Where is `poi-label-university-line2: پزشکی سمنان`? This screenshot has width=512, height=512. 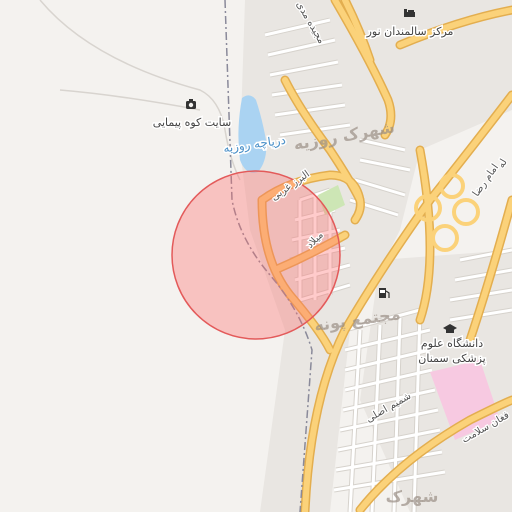 poi-label-university-line2: پزشکی سمنان is located at coordinates (451, 358).